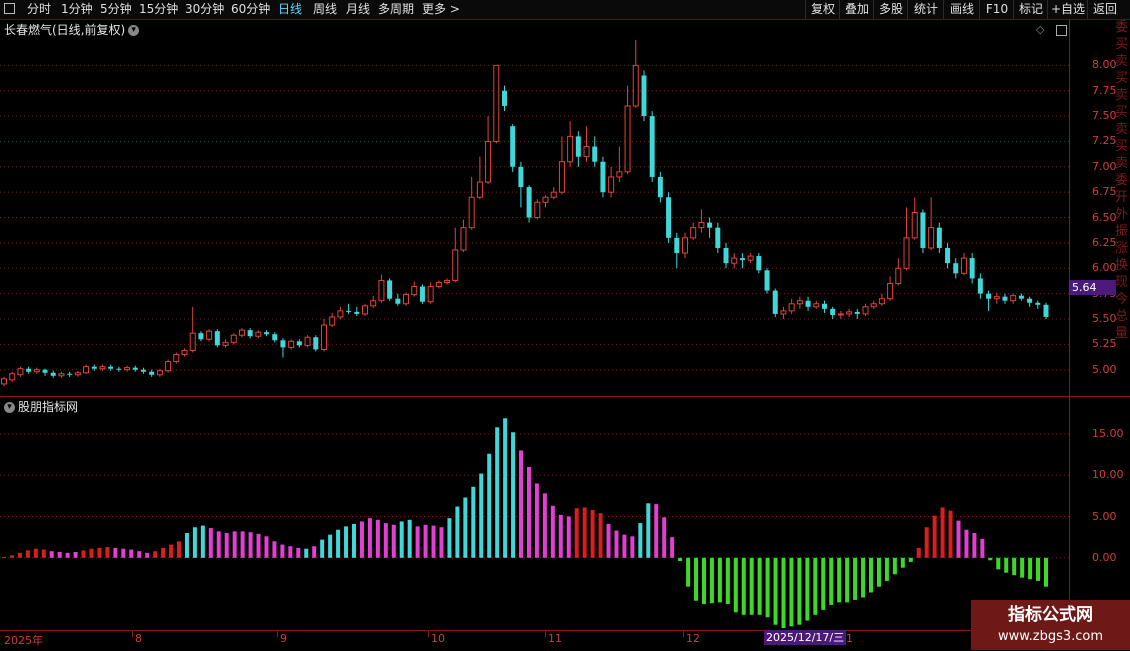 The width and height of the screenshot is (1130, 651). Describe the element at coordinates (1104, 9) in the screenshot. I see `back-button: 返回` at that location.